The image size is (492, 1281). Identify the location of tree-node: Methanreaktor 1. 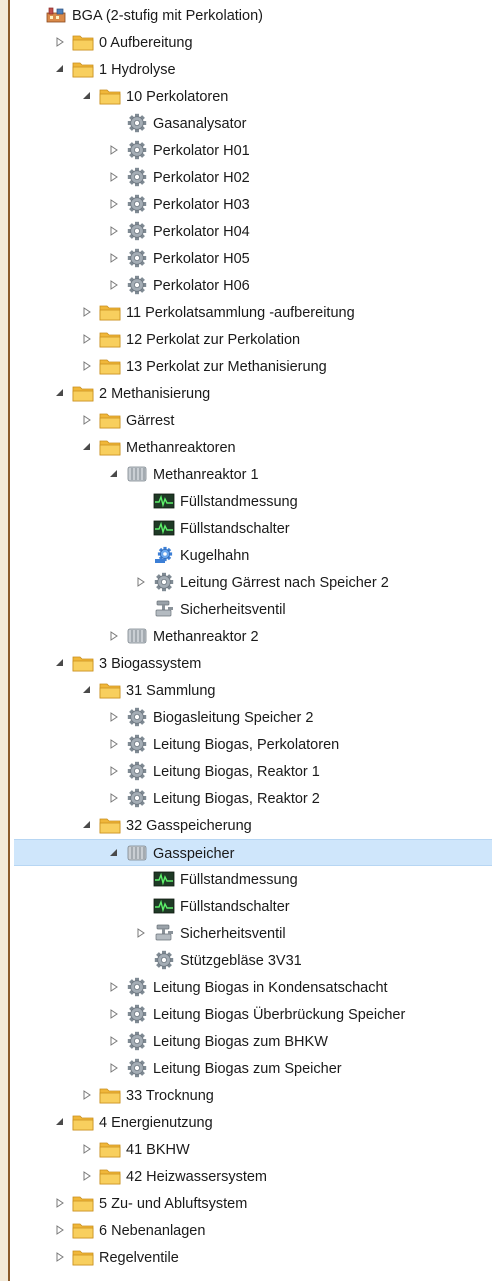
(253, 474).